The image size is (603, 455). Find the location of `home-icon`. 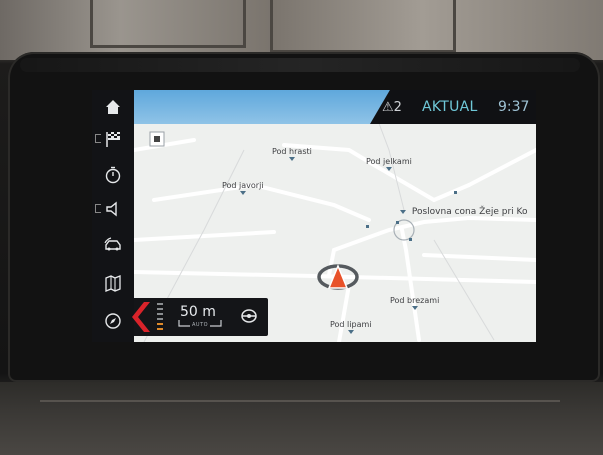

home-icon is located at coordinates (113, 107).